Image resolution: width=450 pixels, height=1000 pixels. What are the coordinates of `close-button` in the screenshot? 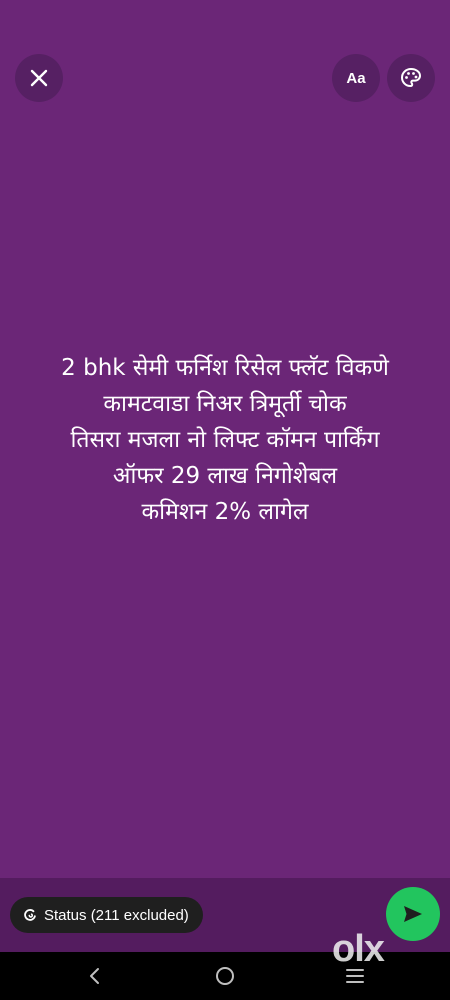 It's located at (39, 78).